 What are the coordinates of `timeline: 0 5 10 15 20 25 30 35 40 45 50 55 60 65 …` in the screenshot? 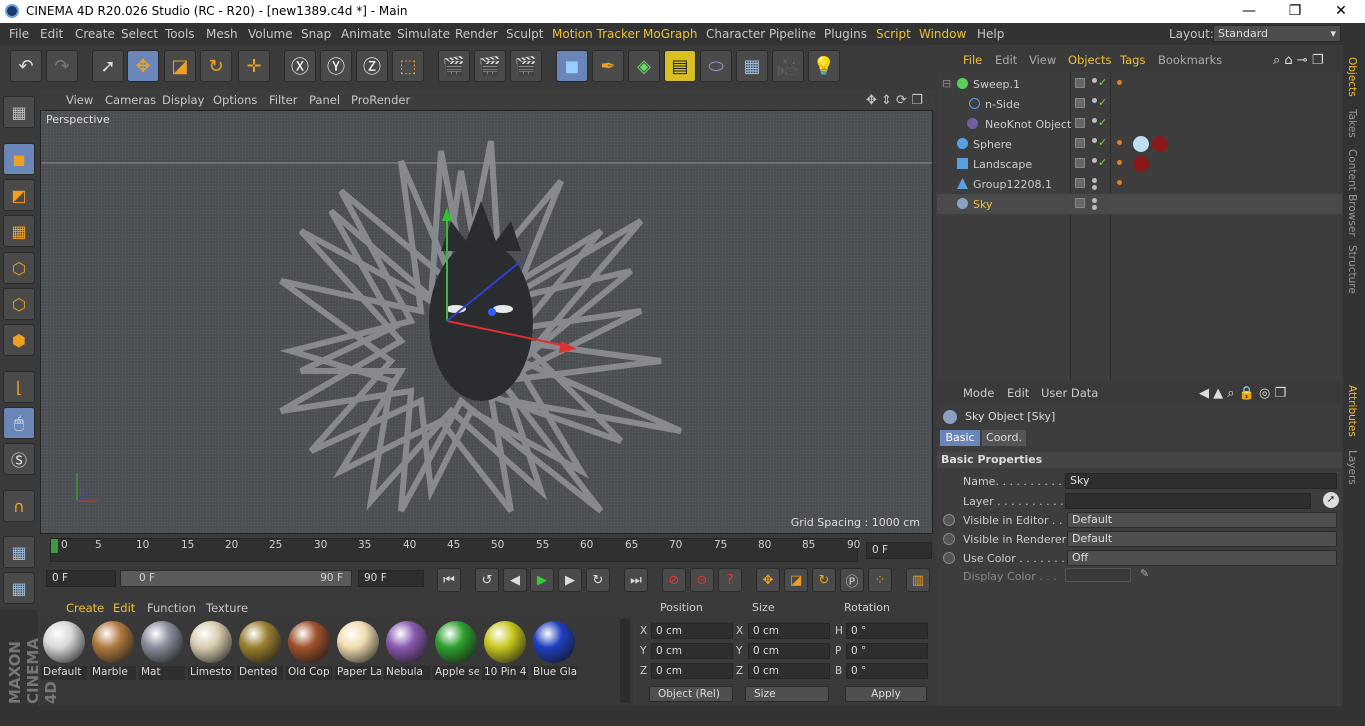 It's located at (487, 550).